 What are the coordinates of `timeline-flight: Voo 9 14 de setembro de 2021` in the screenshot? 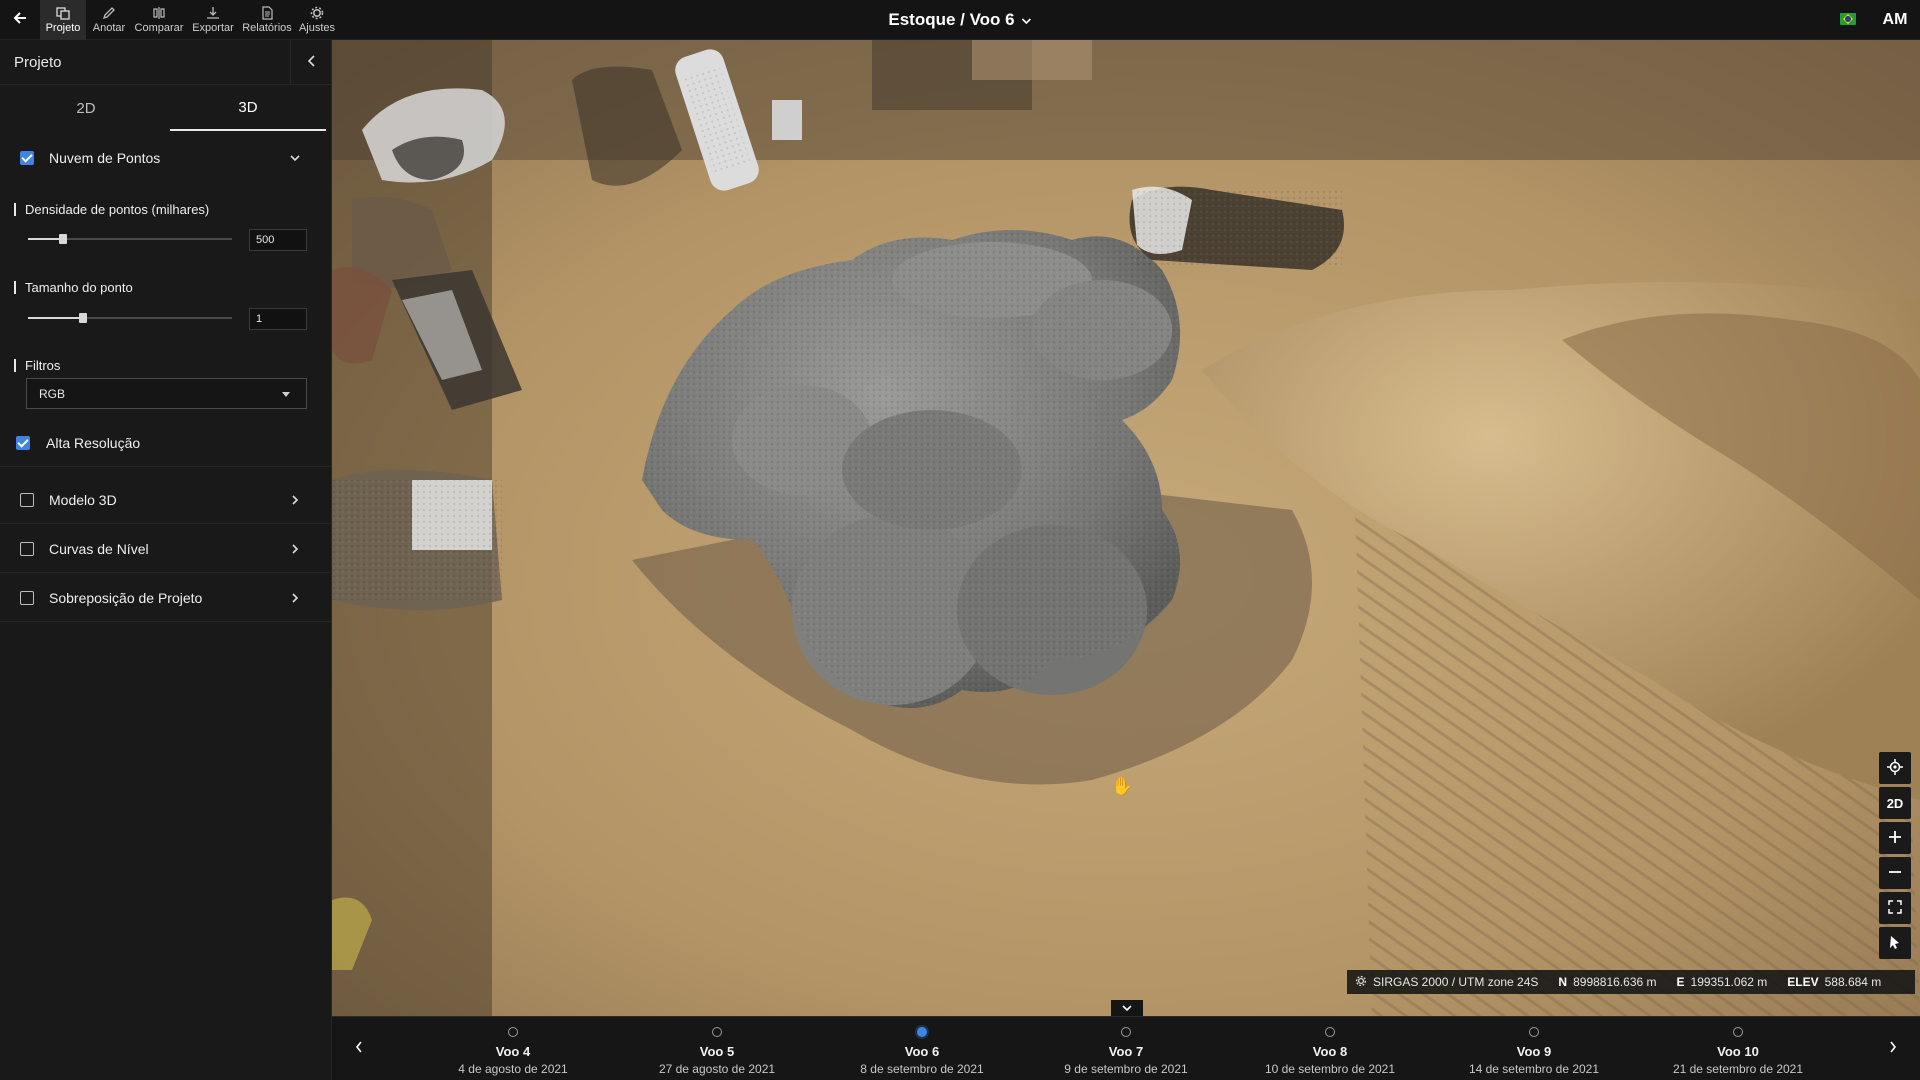 It's located at (1534, 1051).